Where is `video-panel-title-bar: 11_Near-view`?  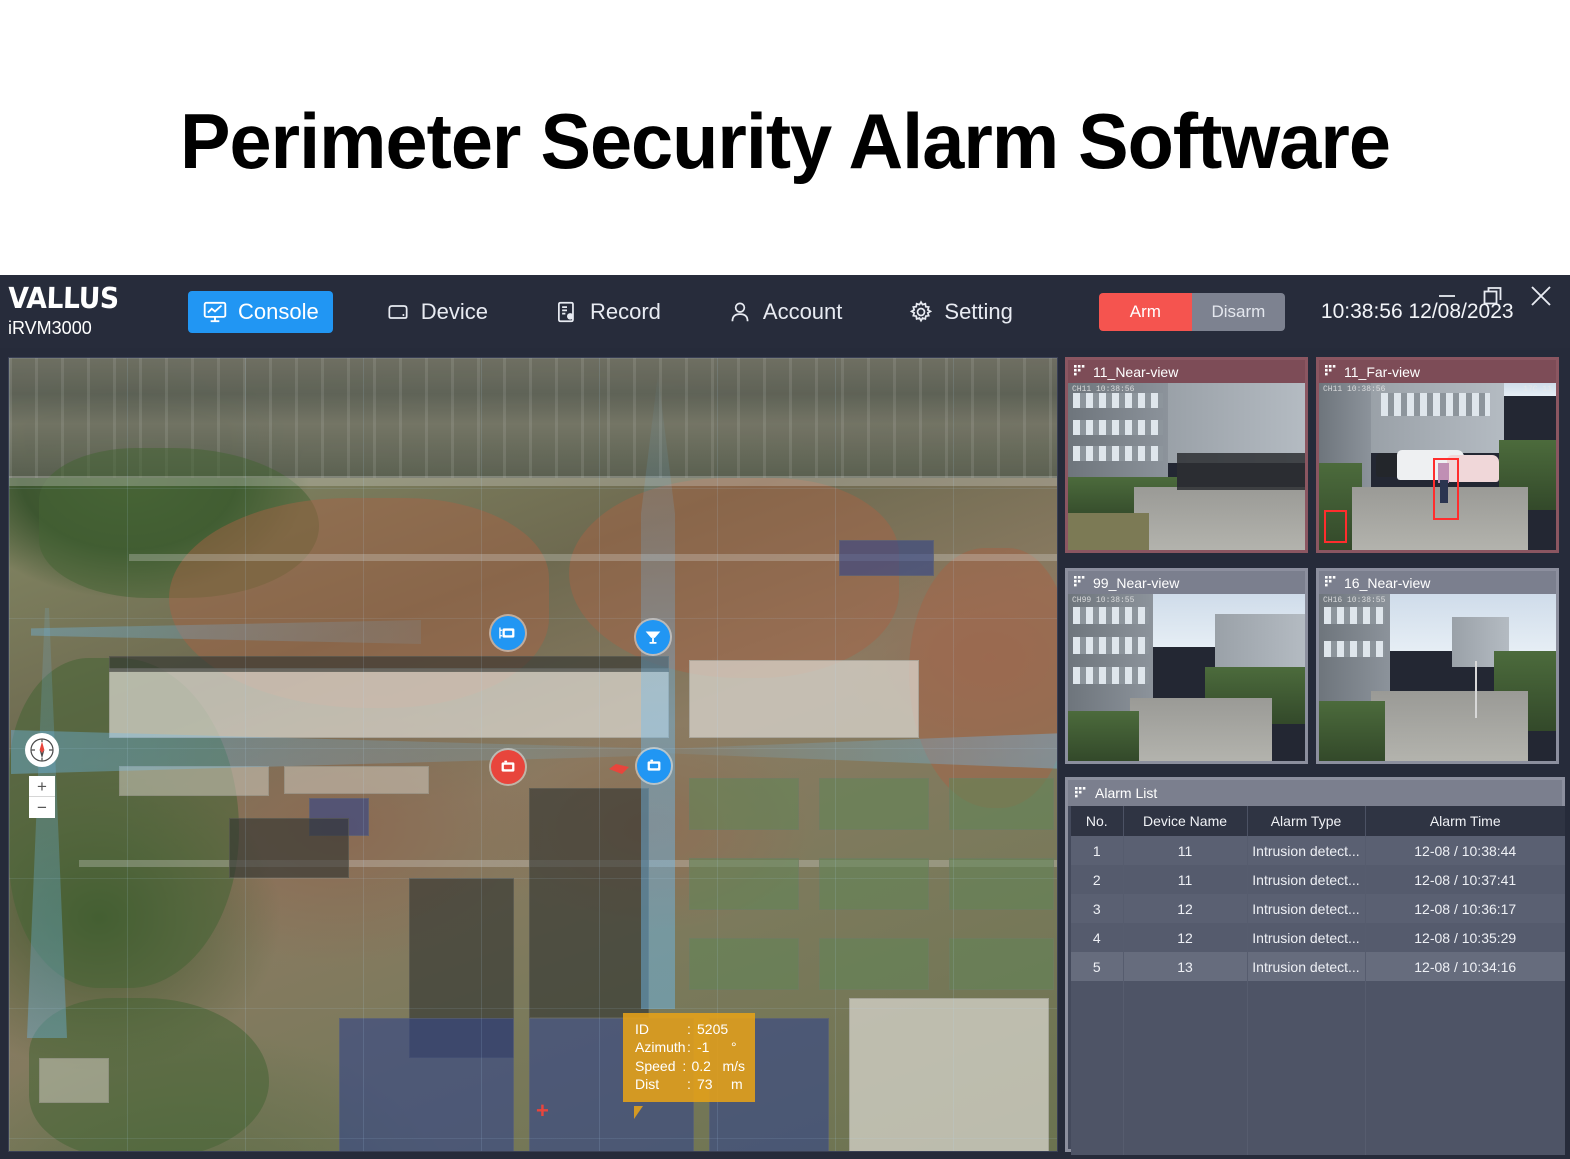
video-panel-title-bar: 11_Near-view is located at coordinates (1186, 371).